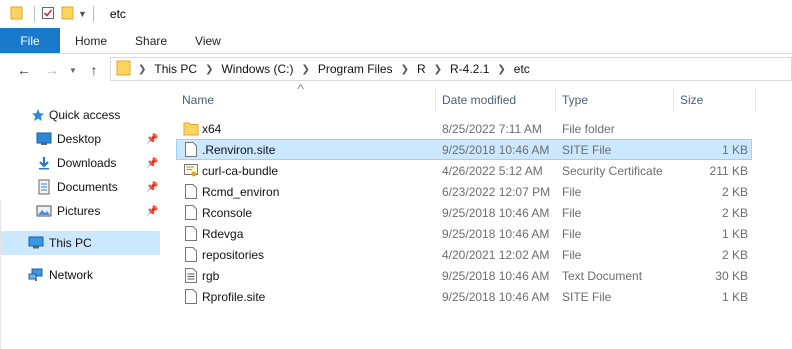 This screenshot has width=792, height=349. Describe the element at coordinates (94, 70) in the screenshot. I see `arrow-up-icon: ↑` at that location.